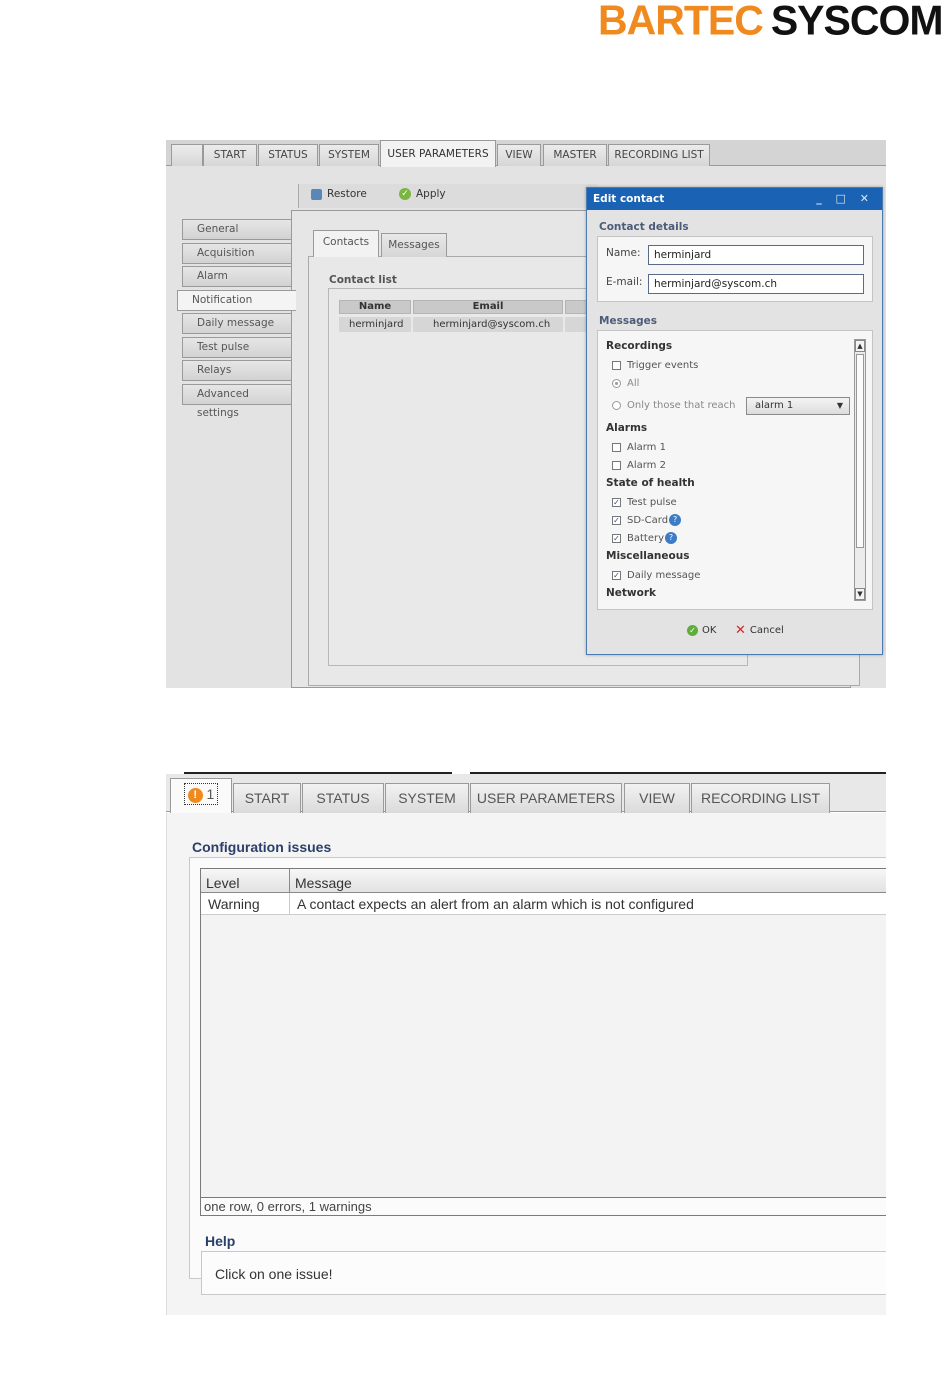 Image resolution: width=950 pixels, height=1398 pixels. What do you see at coordinates (633, 383) in the screenshot?
I see `all-label: All` at bounding box center [633, 383].